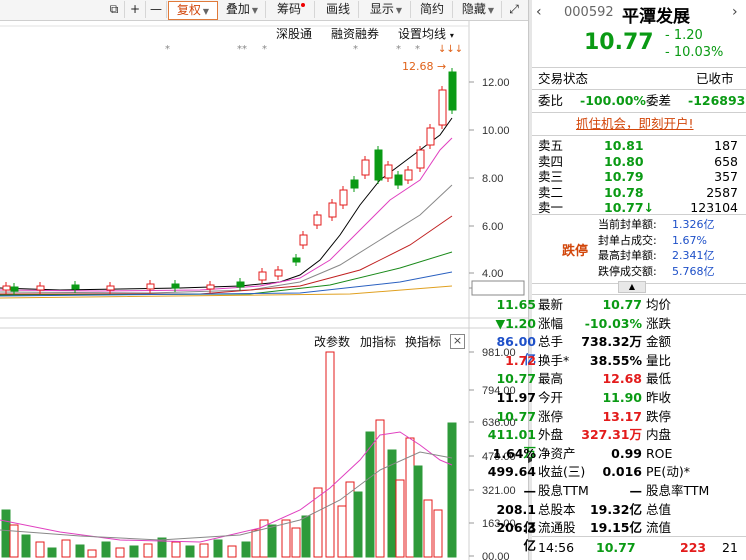 The height and width of the screenshot is (560, 746). Describe the element at coordinates (473, 9) in the screenshot. I see `yincang-label: 隐藏` at that location.